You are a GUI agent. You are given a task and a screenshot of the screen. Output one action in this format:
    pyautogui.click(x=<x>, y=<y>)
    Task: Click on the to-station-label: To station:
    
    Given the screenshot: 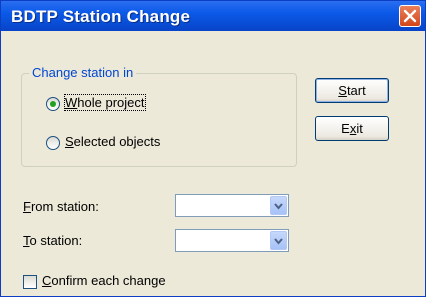 What is the action you would take?
    pyautogui.click(x=53, y=240)
    